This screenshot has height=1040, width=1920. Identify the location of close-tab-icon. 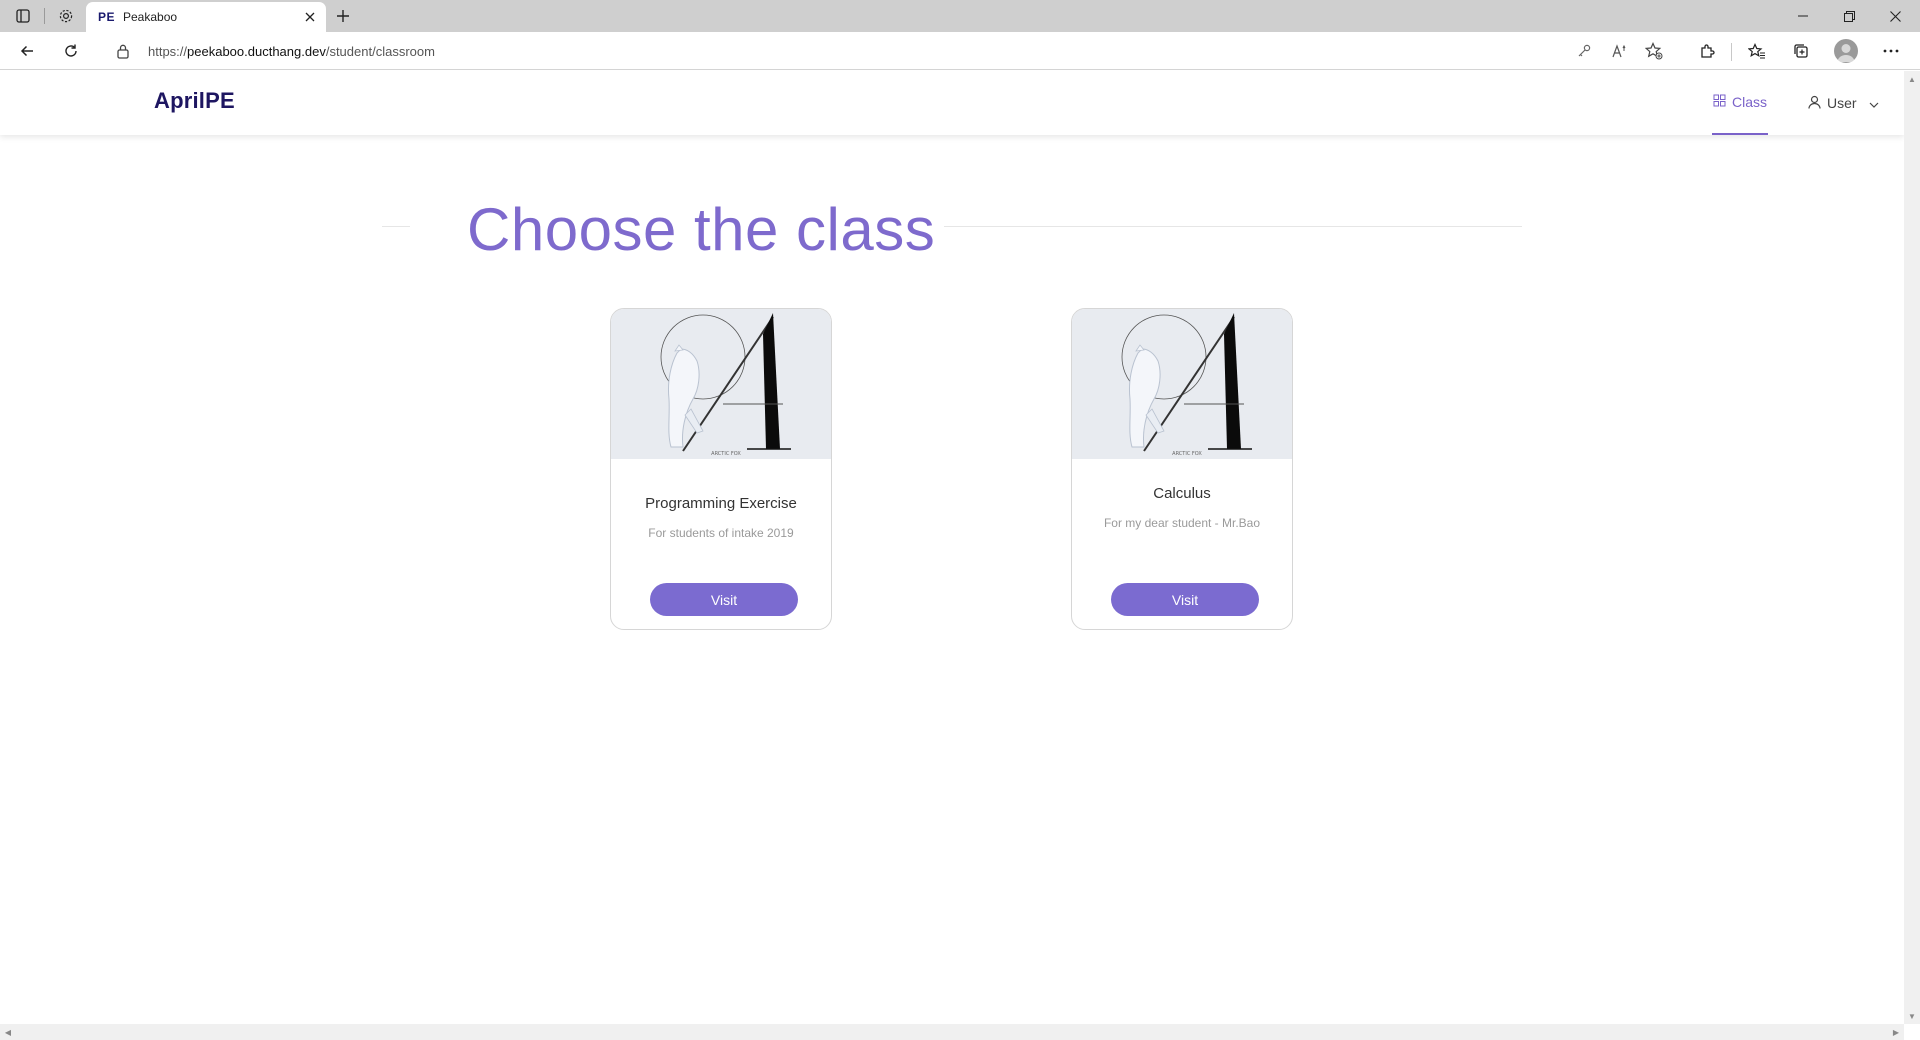
(310, 17).